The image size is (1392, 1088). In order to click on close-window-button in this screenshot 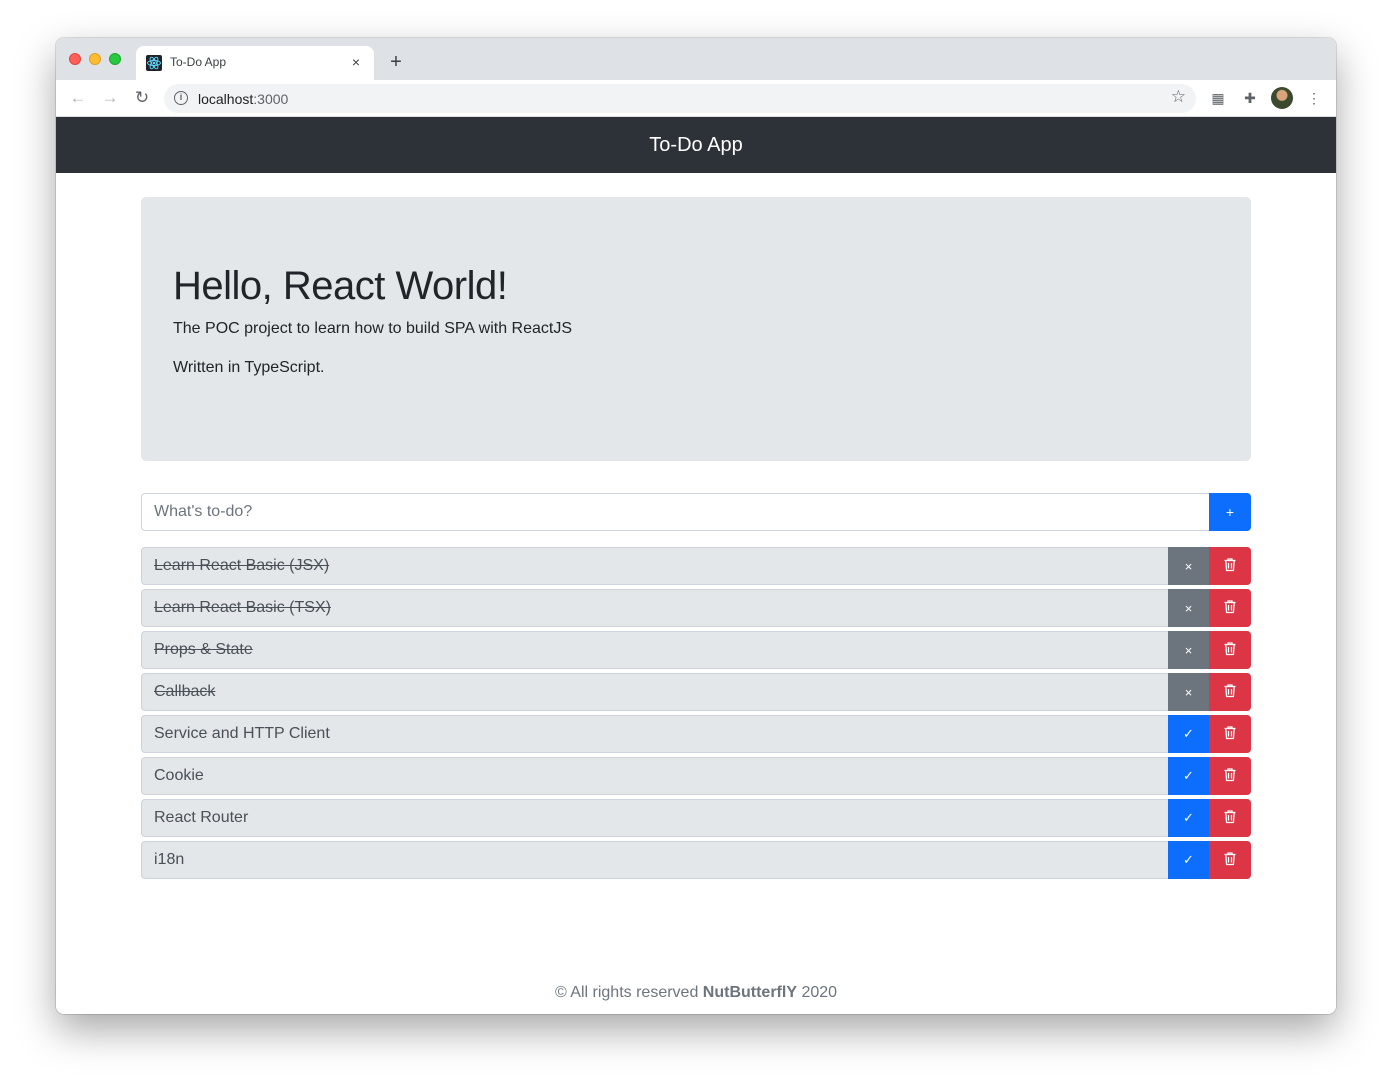, I will do `click(75, 59)`.